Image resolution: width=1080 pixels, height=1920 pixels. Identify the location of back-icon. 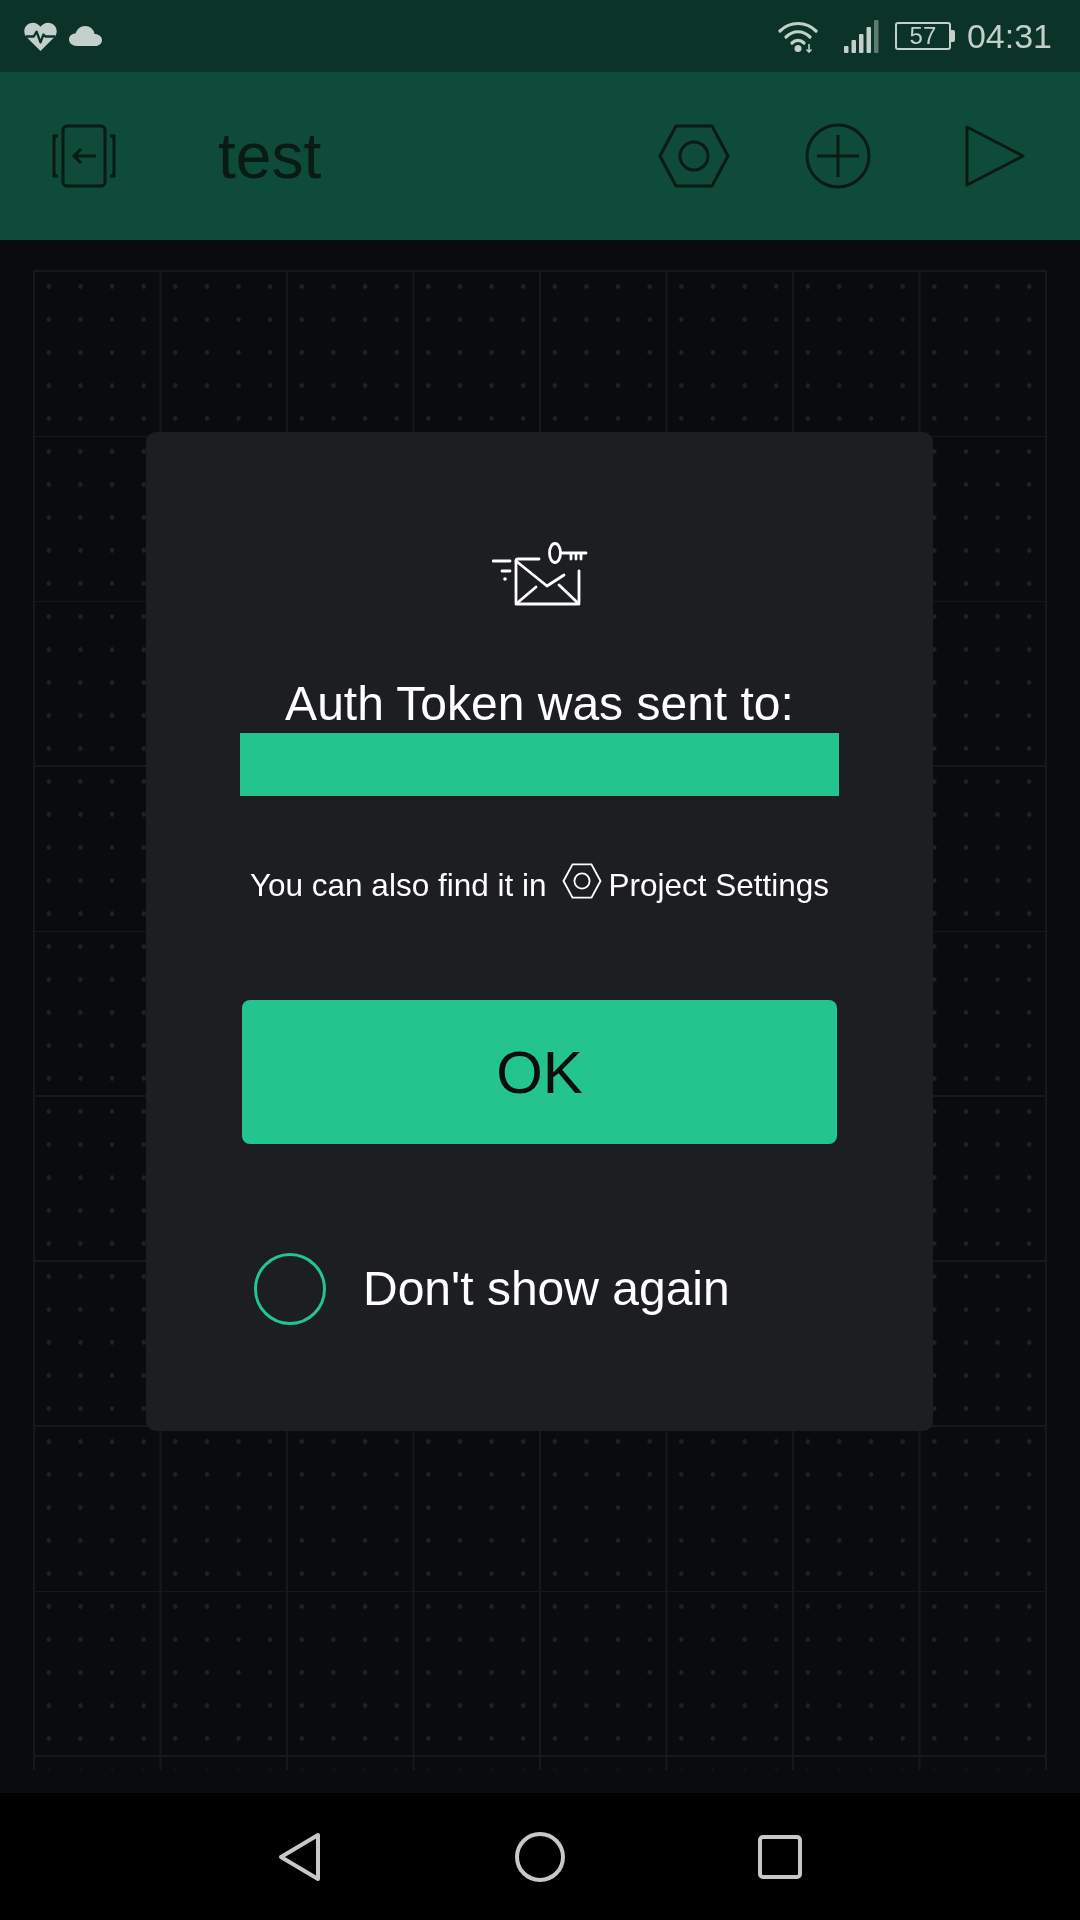
(300, 1856).